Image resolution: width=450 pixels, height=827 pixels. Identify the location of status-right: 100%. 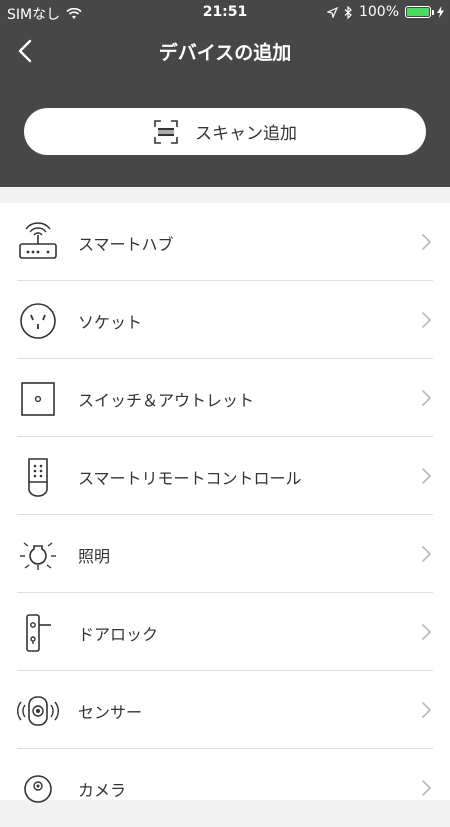
(385, 12).